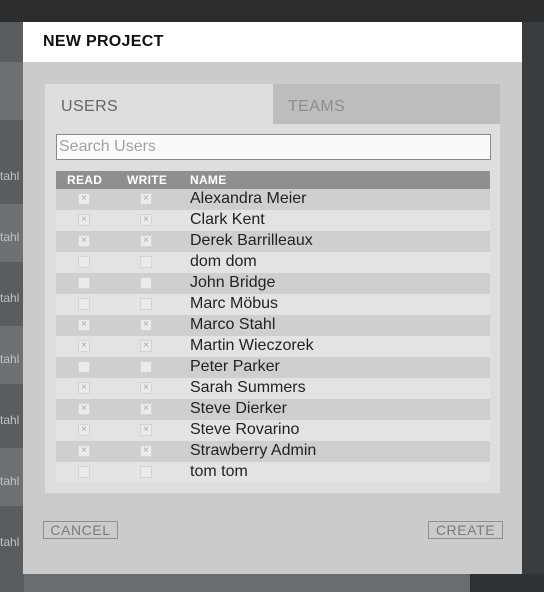 The height and width of the screenshot is (592, 544). What do you see at coordinates (533, 307) in the screenshot?
I see `background-right-pane` at bounding box center [533, 307].